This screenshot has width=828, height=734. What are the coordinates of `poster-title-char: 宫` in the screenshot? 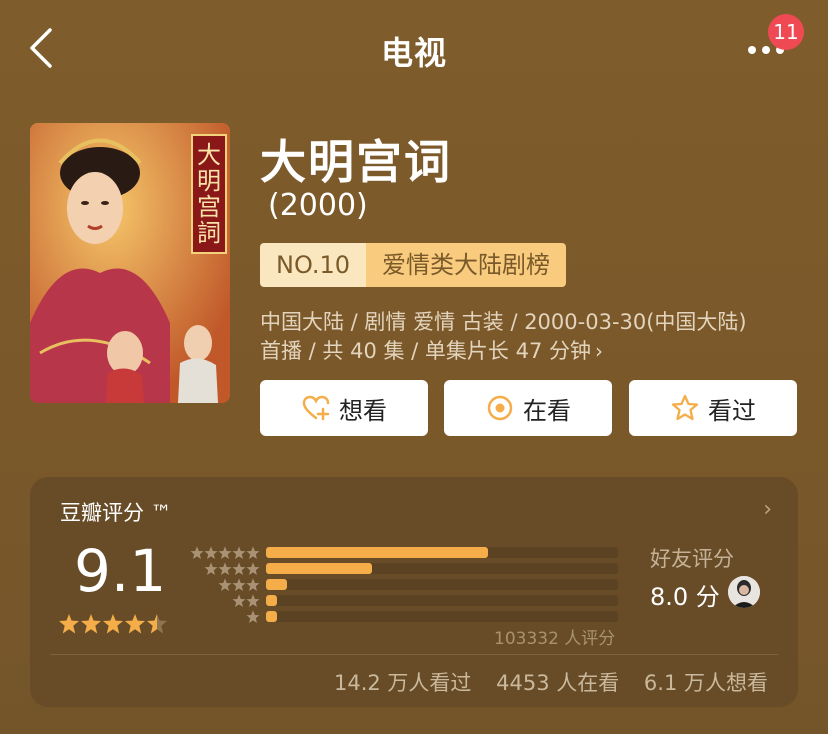 It's located at (209, 207).